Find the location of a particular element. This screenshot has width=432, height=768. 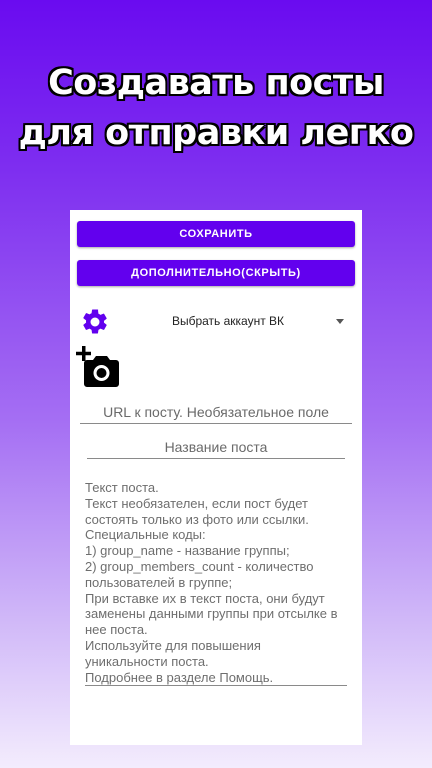

promo-headline-line-2: для отправки легко is located at coordinates (216, 133).